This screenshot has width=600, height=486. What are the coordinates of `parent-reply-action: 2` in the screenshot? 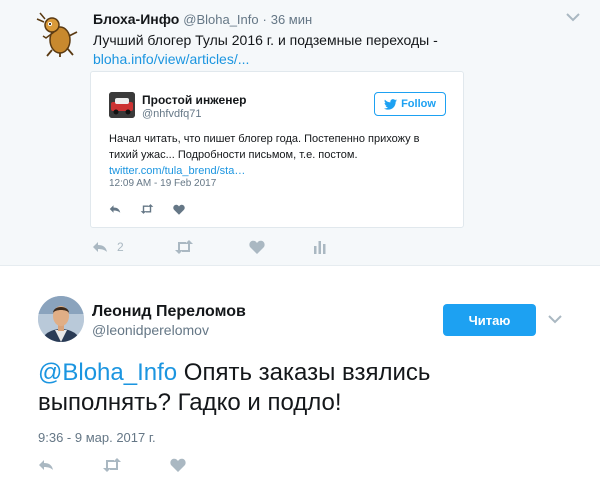 It's located at (133, 247).